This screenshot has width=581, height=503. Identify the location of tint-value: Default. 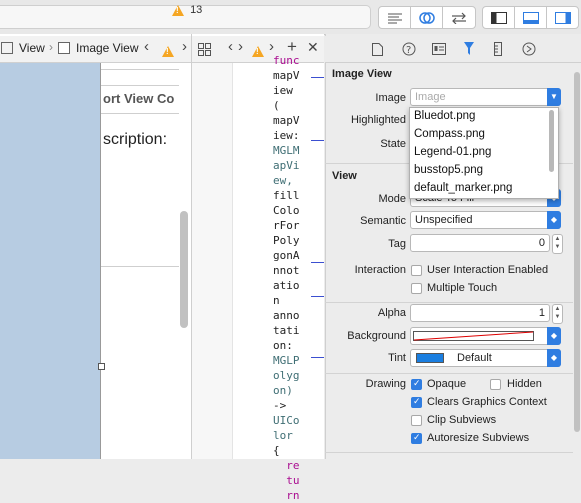
(474, 358).